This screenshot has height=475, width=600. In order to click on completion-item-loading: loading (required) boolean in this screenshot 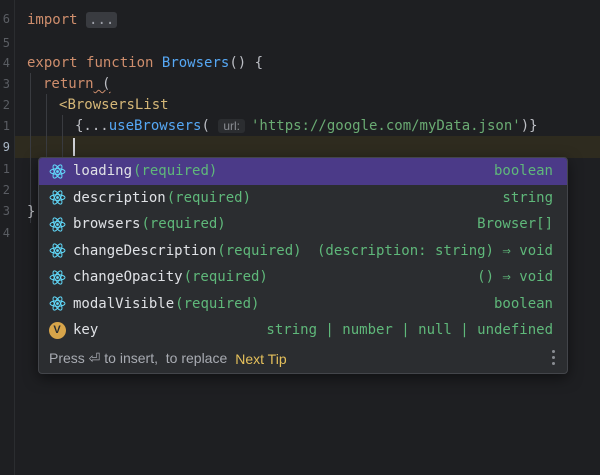, I will do `click(303, 171)`.